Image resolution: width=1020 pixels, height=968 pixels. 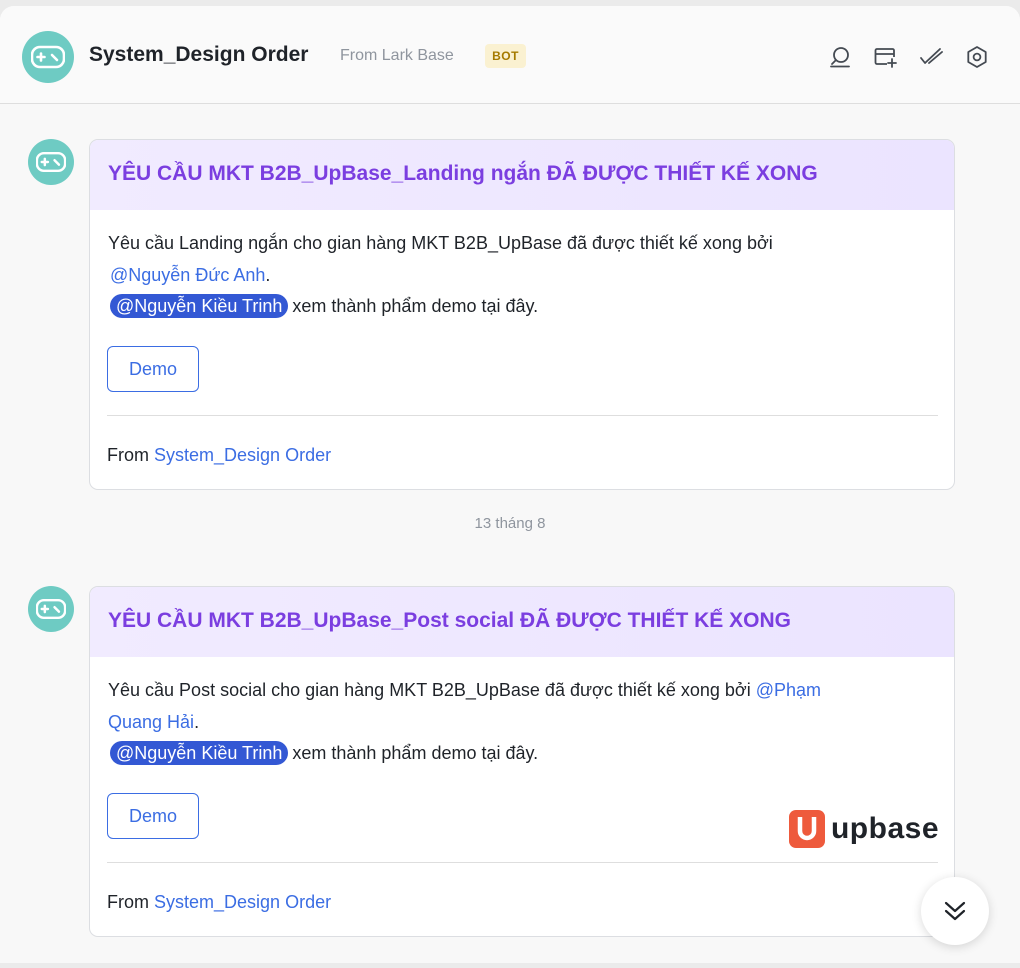 I want to click on settings-icon, so click(x=977, y=57).